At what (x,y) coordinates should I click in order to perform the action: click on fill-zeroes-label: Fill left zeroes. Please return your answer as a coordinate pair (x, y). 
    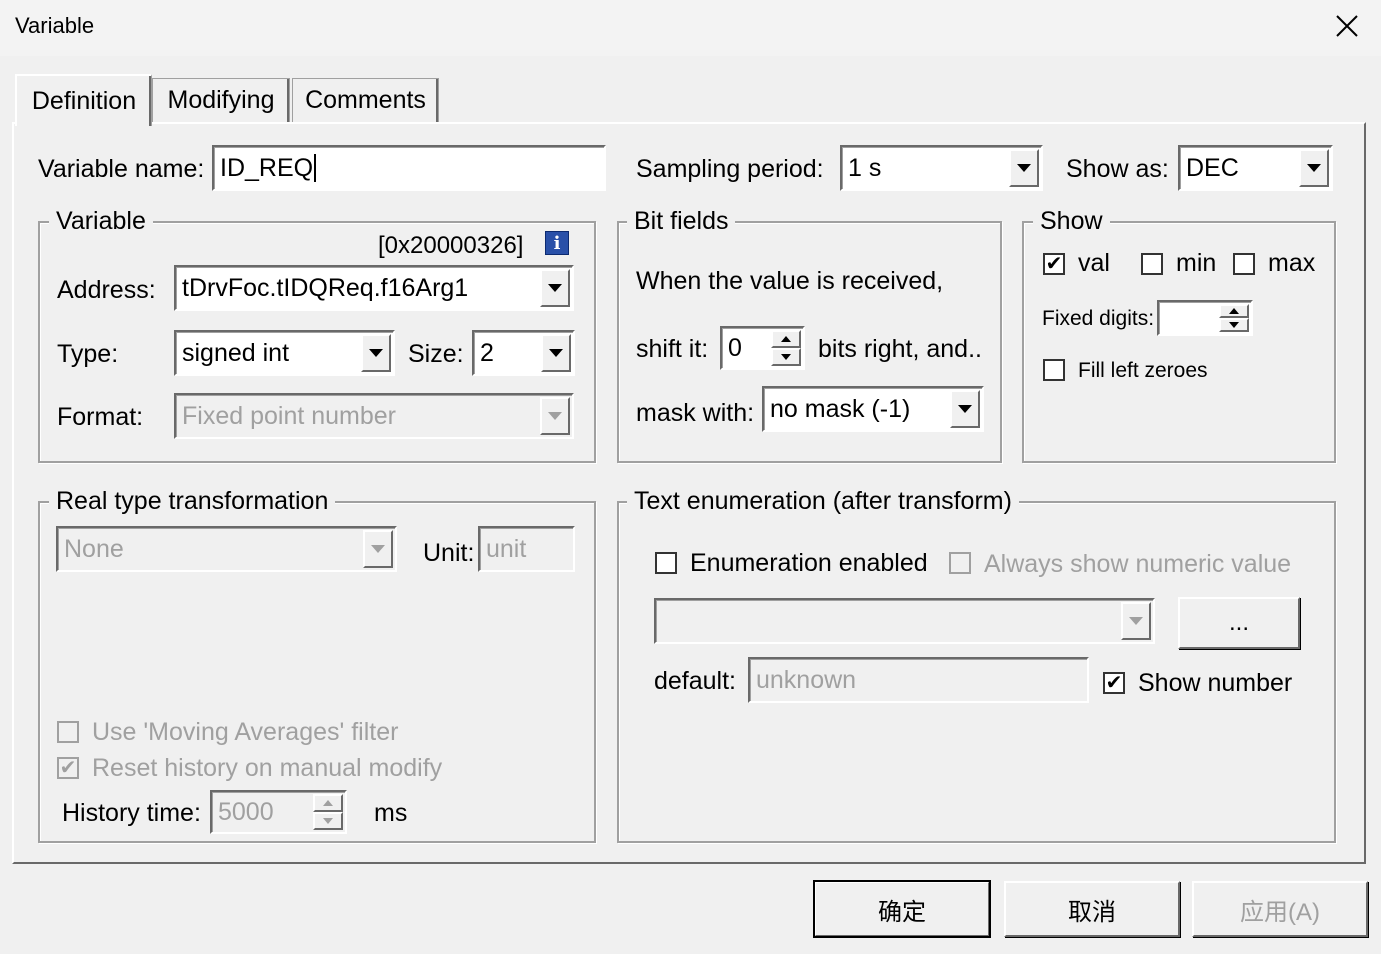
    Looking at the image, I should click on (1143, 370).